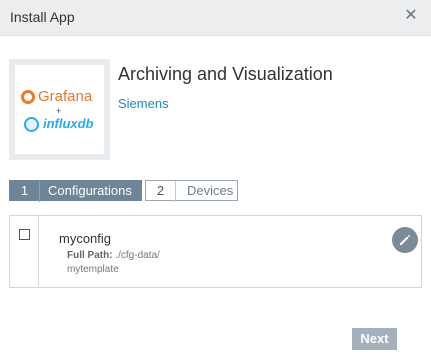 Image resolution: width=431 pixels, height=364 pixels. Describe the element at coordinates (90, 190) in the screenshot. I see `step-label: Configurations` at that location.